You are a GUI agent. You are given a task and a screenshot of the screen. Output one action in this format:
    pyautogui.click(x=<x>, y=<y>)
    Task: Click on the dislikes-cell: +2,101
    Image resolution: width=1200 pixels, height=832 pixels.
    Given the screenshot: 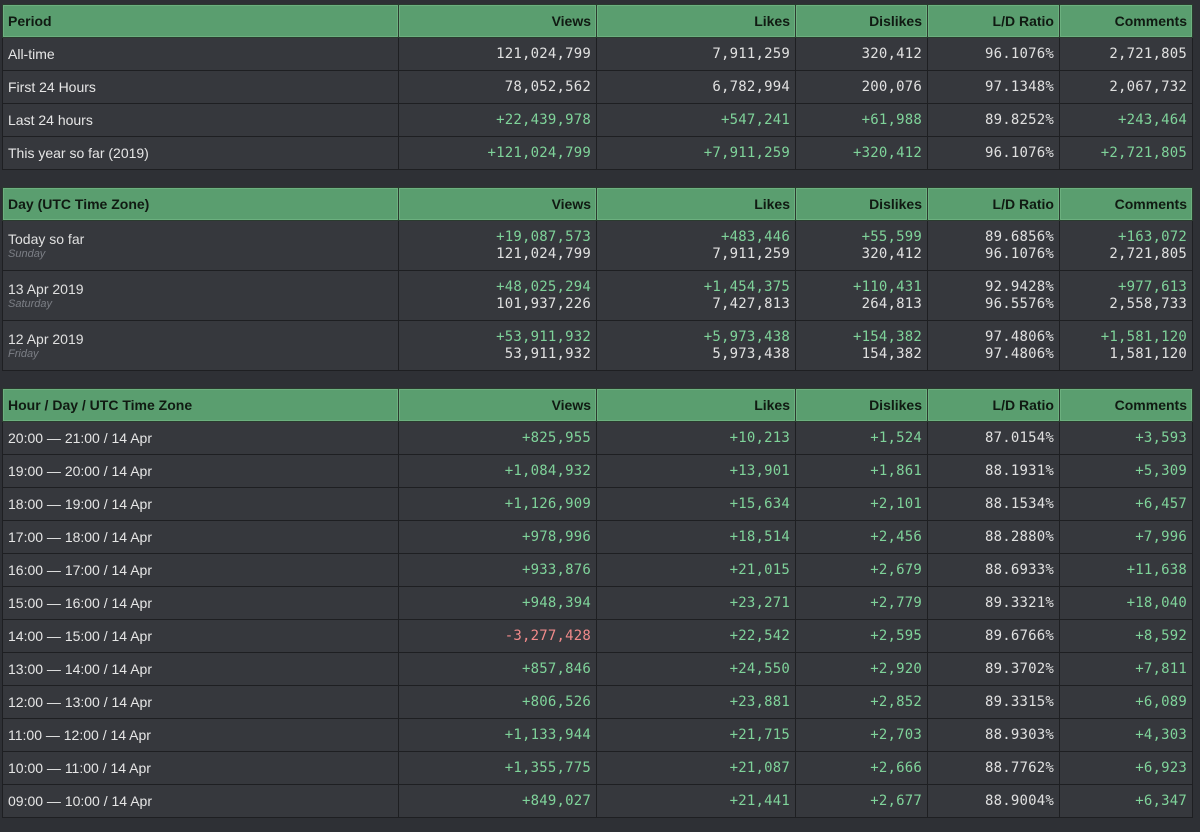 What is the action you would take?
    pyautogui.click(x=861, y=504)
    